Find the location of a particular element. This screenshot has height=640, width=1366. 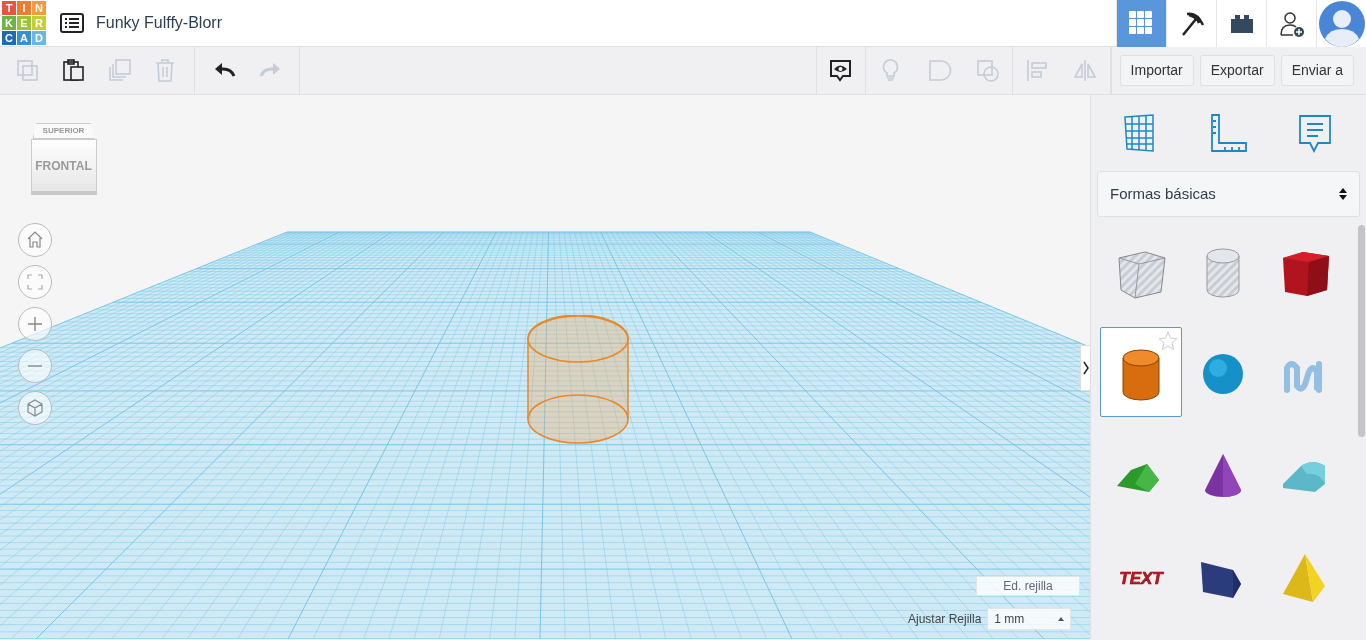

snap-grid-label: Ajustar Rejilla is located at coordinates (945, 619).